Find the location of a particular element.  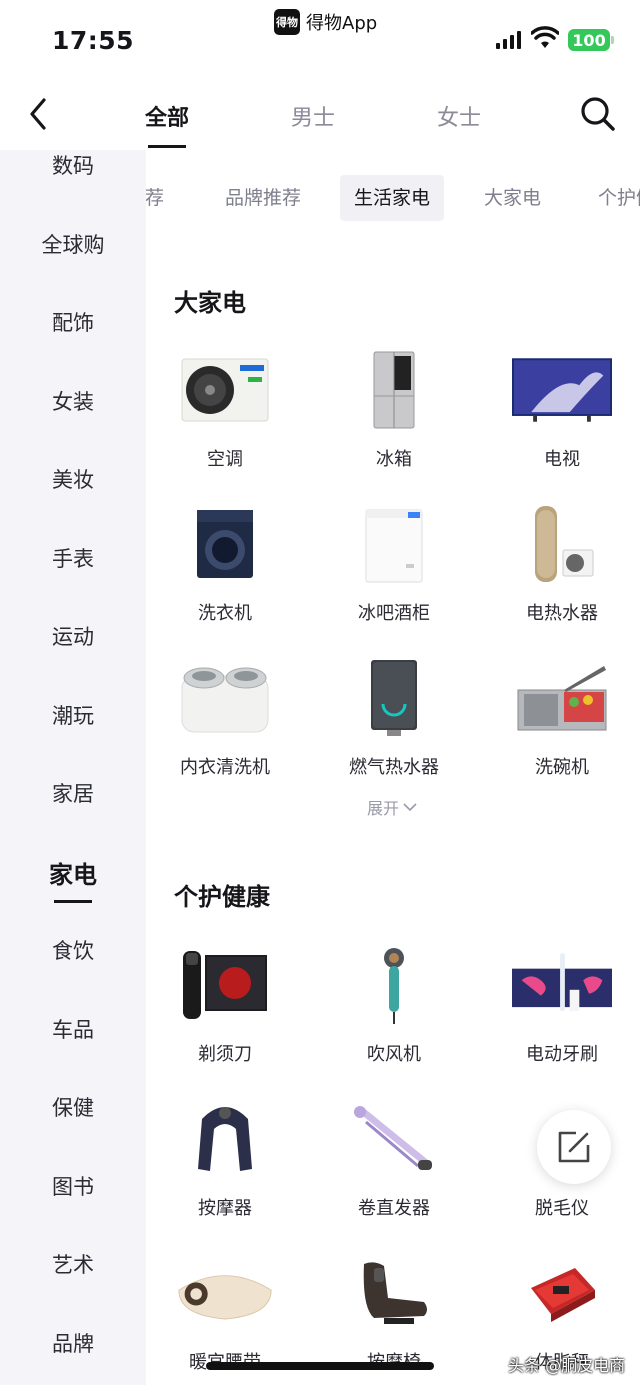

section-title-large-appliances: 大家电 is located at coordinates (210, 303).